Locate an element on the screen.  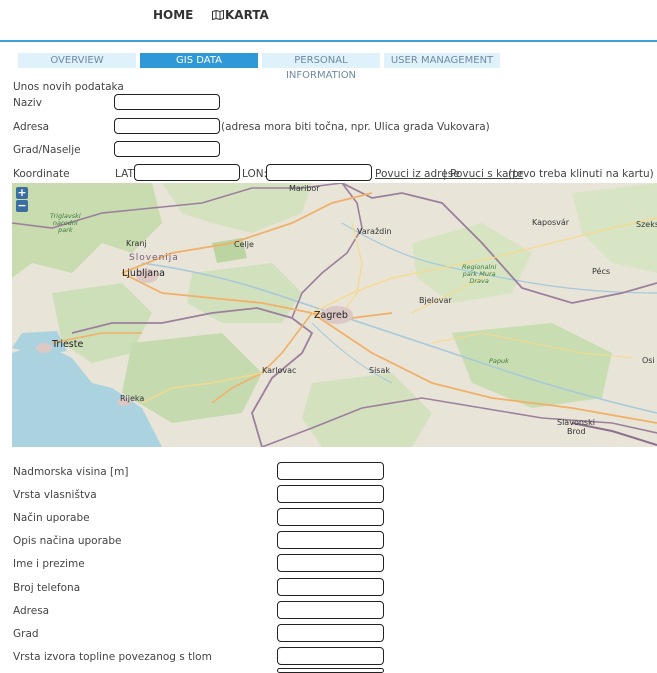
map-city-label: Slavonski is located at coordinates (576, 422).